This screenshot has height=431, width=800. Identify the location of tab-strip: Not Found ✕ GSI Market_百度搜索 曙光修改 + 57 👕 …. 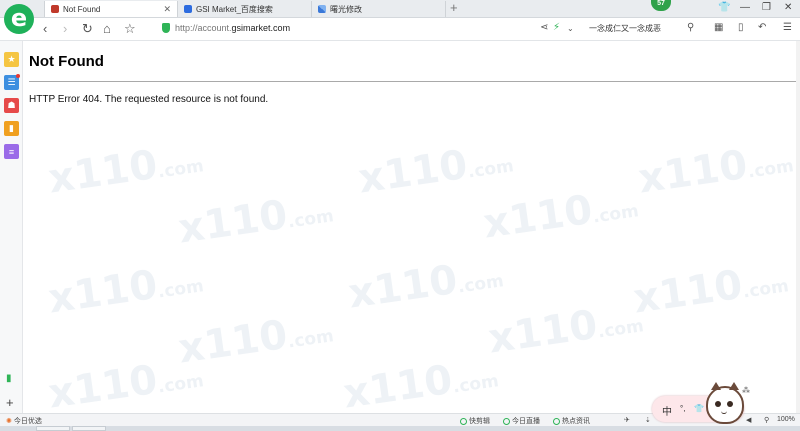
(400, 9).